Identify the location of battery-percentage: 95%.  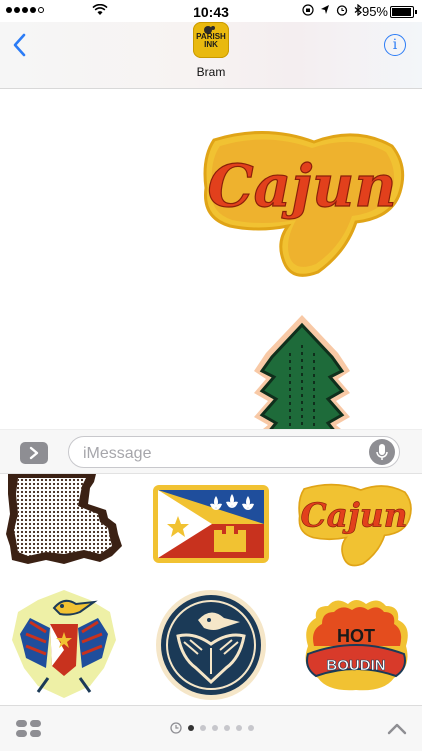
(374, 11).